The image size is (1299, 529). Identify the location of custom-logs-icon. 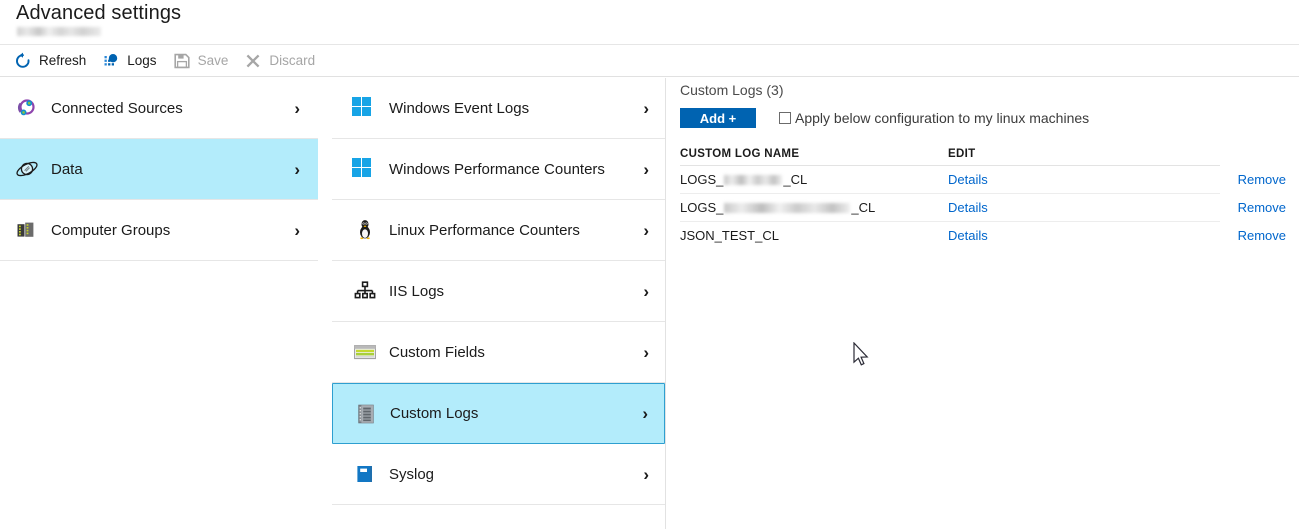
(366, 414).